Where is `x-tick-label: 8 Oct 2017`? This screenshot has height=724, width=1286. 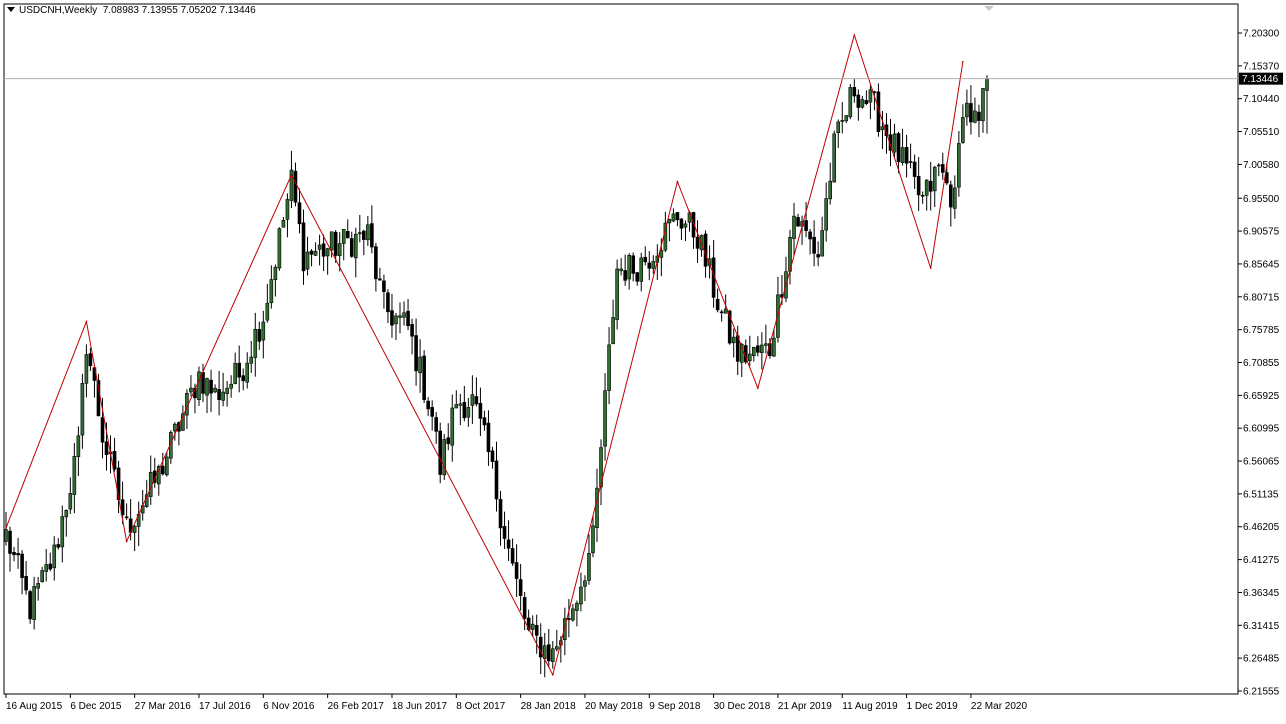 x-tick-label: 8 Oct 2017 is located at coordinates (480, 706).